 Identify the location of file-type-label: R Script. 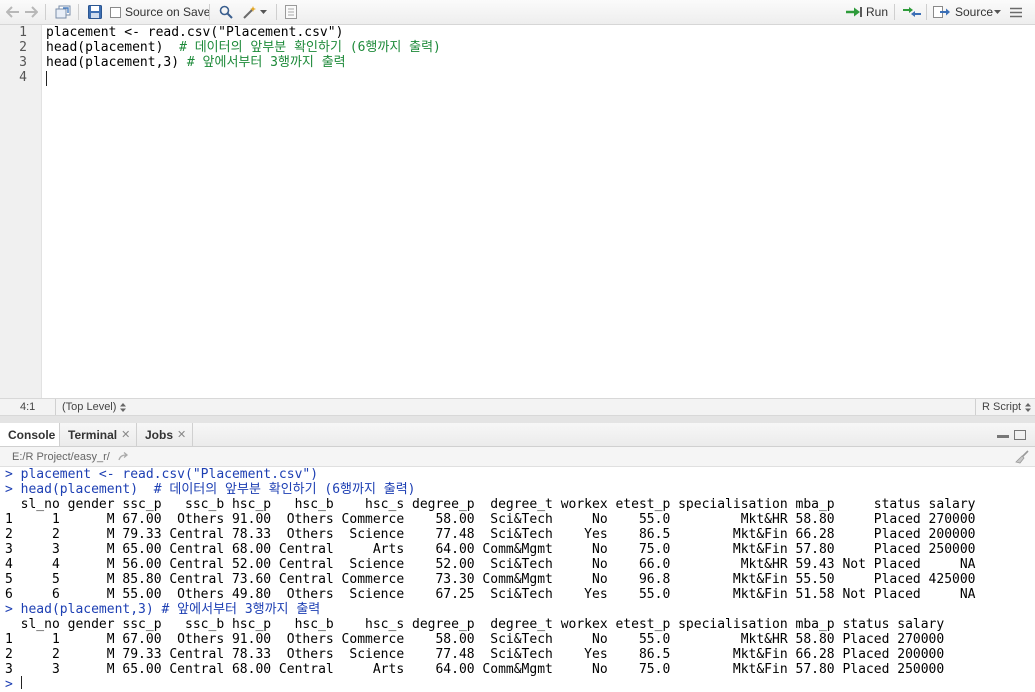
(1002, 407).